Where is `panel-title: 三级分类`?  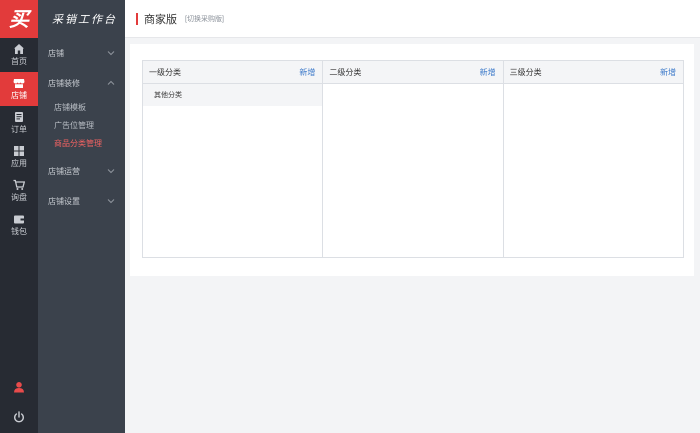
panel-title: 三级分类 is located at coordinates (525, 72).